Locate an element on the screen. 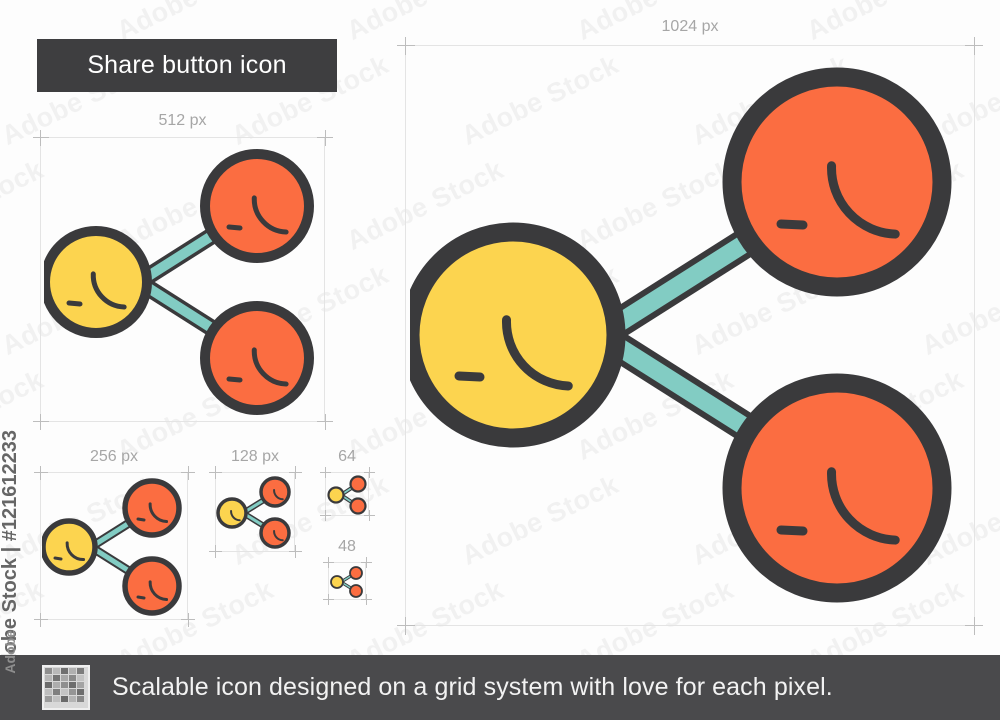 This screenshot has width=1000, height=720. measure-label-48: 48 is located at coordinates (347, 546).